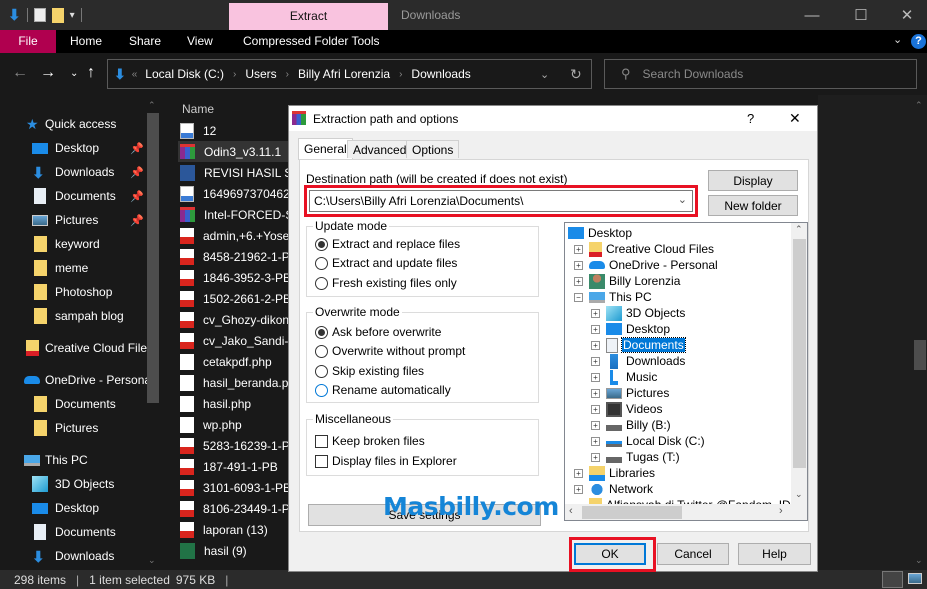 The width and height of the screenshot is (927, 589). What do you see at coordinates (153, 258) in the screenshot?
I see `sidebar-scrollbar-thumb` at bounding box center [153, 258].